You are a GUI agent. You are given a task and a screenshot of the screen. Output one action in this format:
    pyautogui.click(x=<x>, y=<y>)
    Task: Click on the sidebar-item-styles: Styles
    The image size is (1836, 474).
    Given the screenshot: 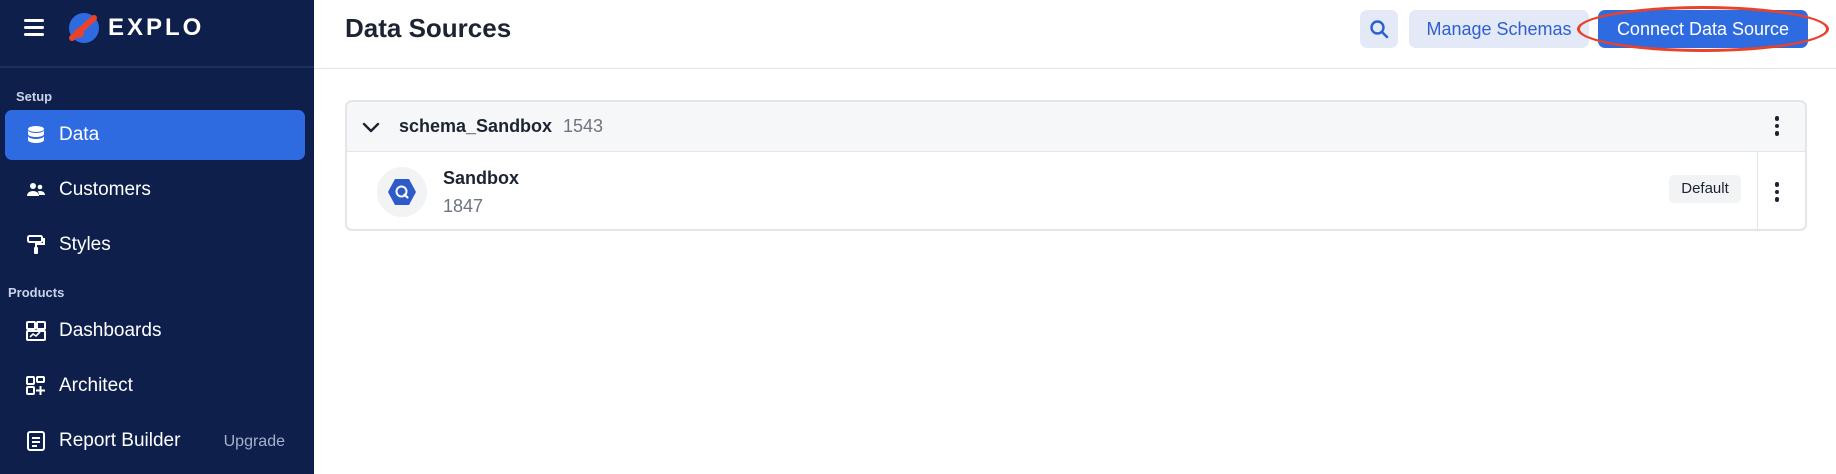 What is the action you would take?
    pyautogui.click(x=155, y=245)
    